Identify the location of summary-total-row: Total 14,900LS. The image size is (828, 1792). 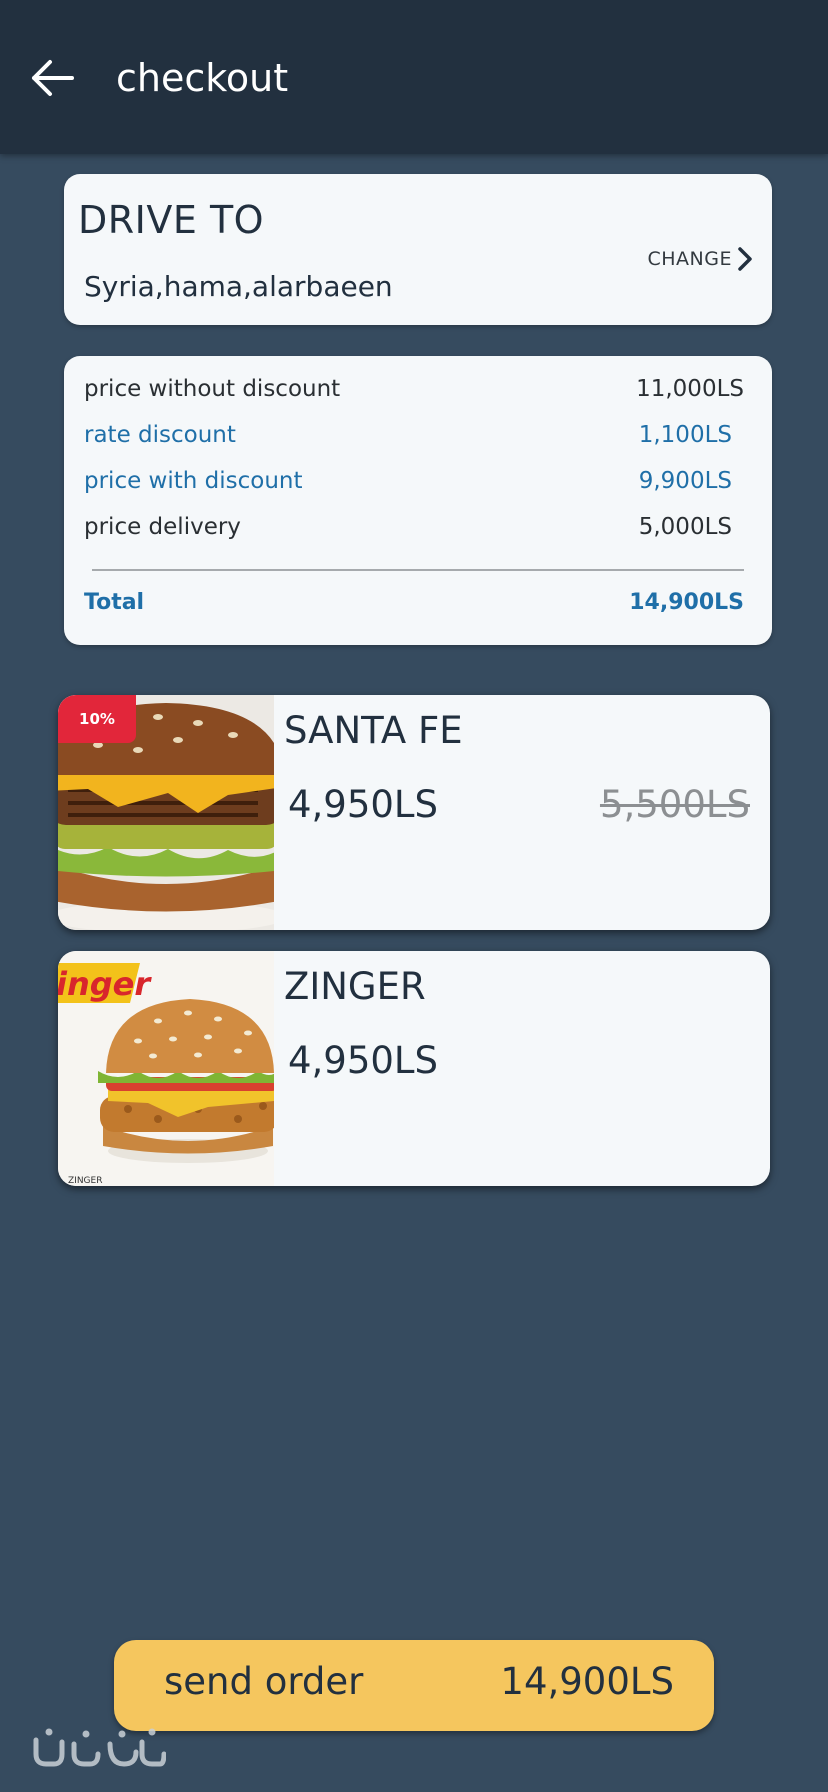
(414, 602).